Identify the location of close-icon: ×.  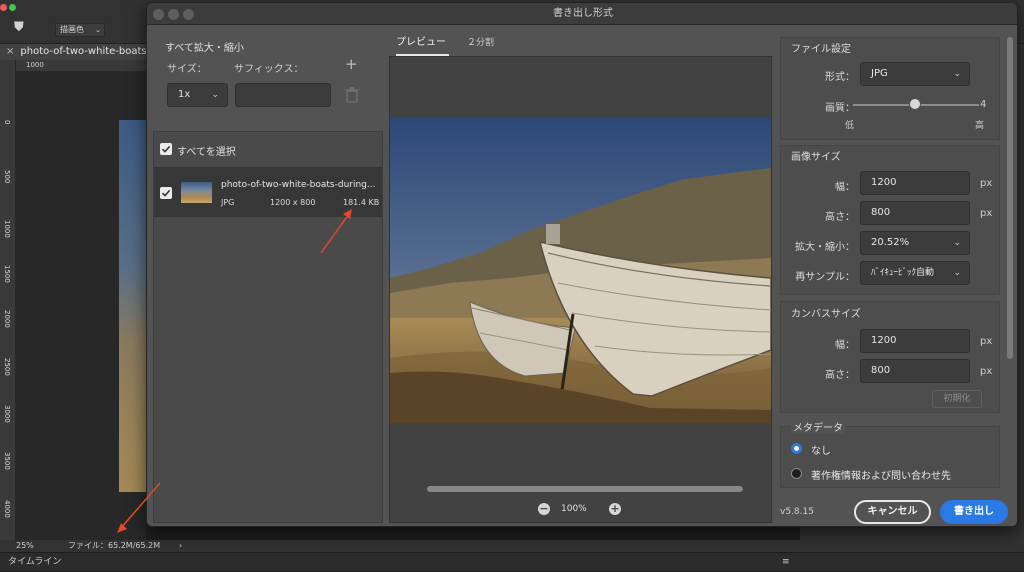
(10, 51).